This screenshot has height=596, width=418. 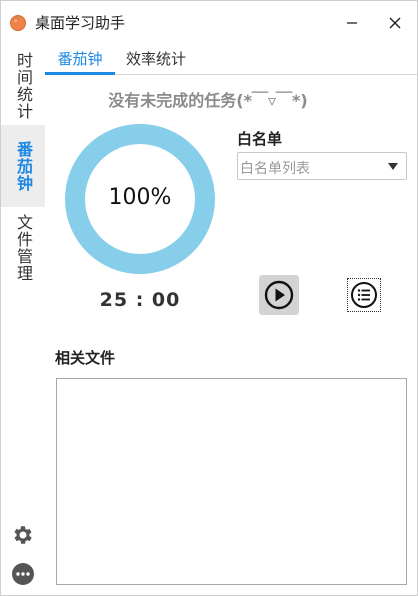 I want to click on top-tab-bar: 番茄钟 效率统计, so click(x=231, y=60).